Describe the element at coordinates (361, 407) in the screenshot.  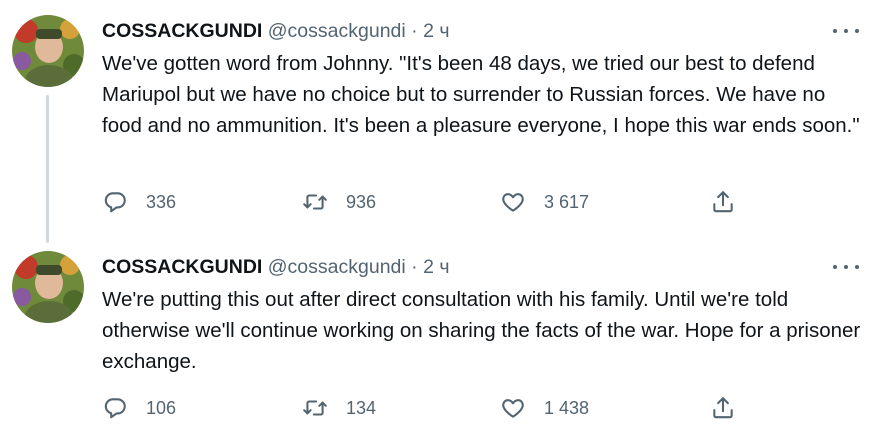
I see `retweet-count: 134` at that location.